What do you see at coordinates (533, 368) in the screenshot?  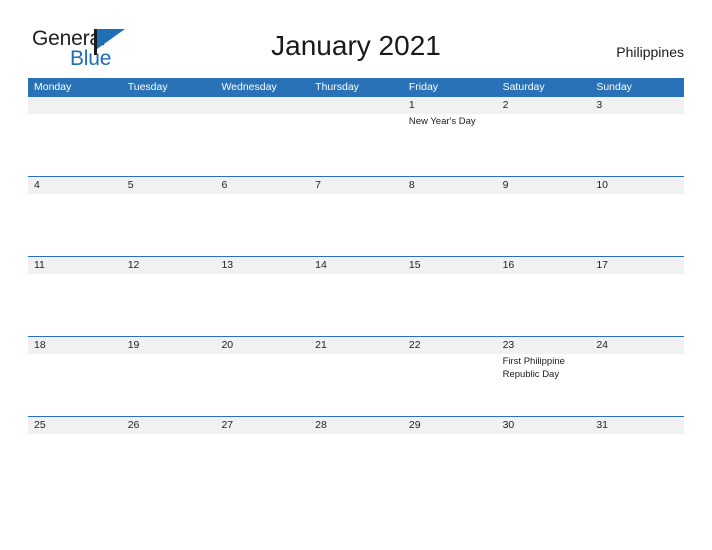 I see `day-event: First Philippine Republic Day` at bounding box center [533, 368].